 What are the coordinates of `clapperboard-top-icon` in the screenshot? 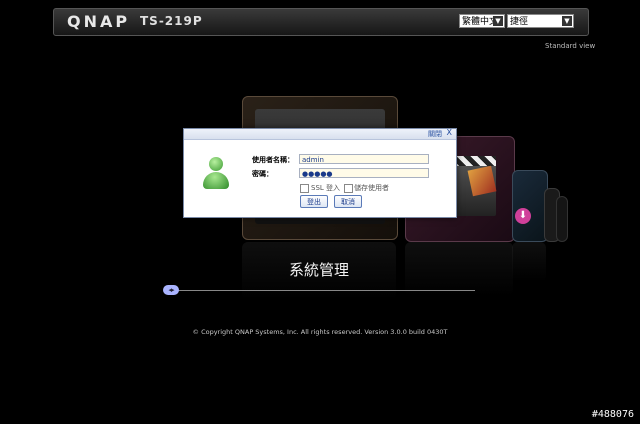 It's located at (474, 161).